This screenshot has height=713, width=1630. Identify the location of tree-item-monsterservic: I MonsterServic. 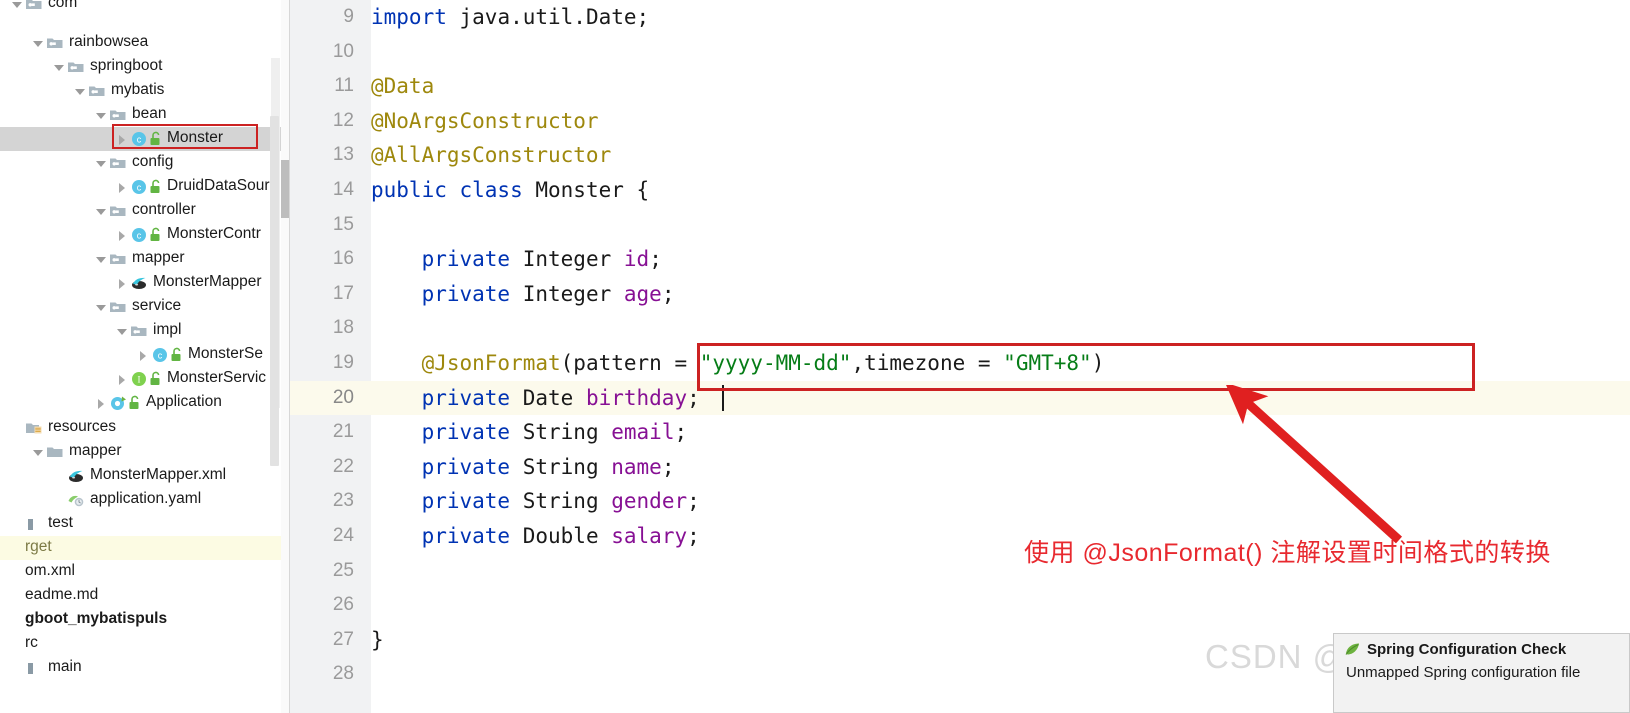
(140, 379).